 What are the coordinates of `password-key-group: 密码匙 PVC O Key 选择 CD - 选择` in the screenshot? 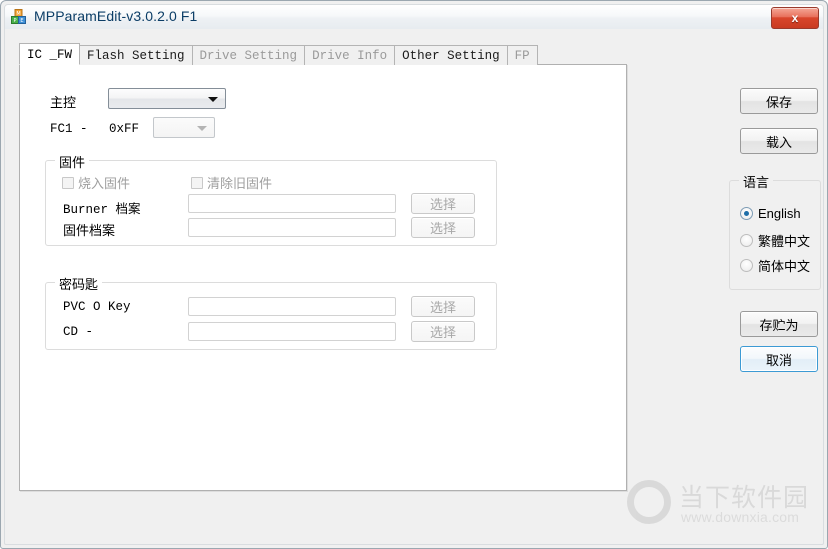 It's located at (271, 312).